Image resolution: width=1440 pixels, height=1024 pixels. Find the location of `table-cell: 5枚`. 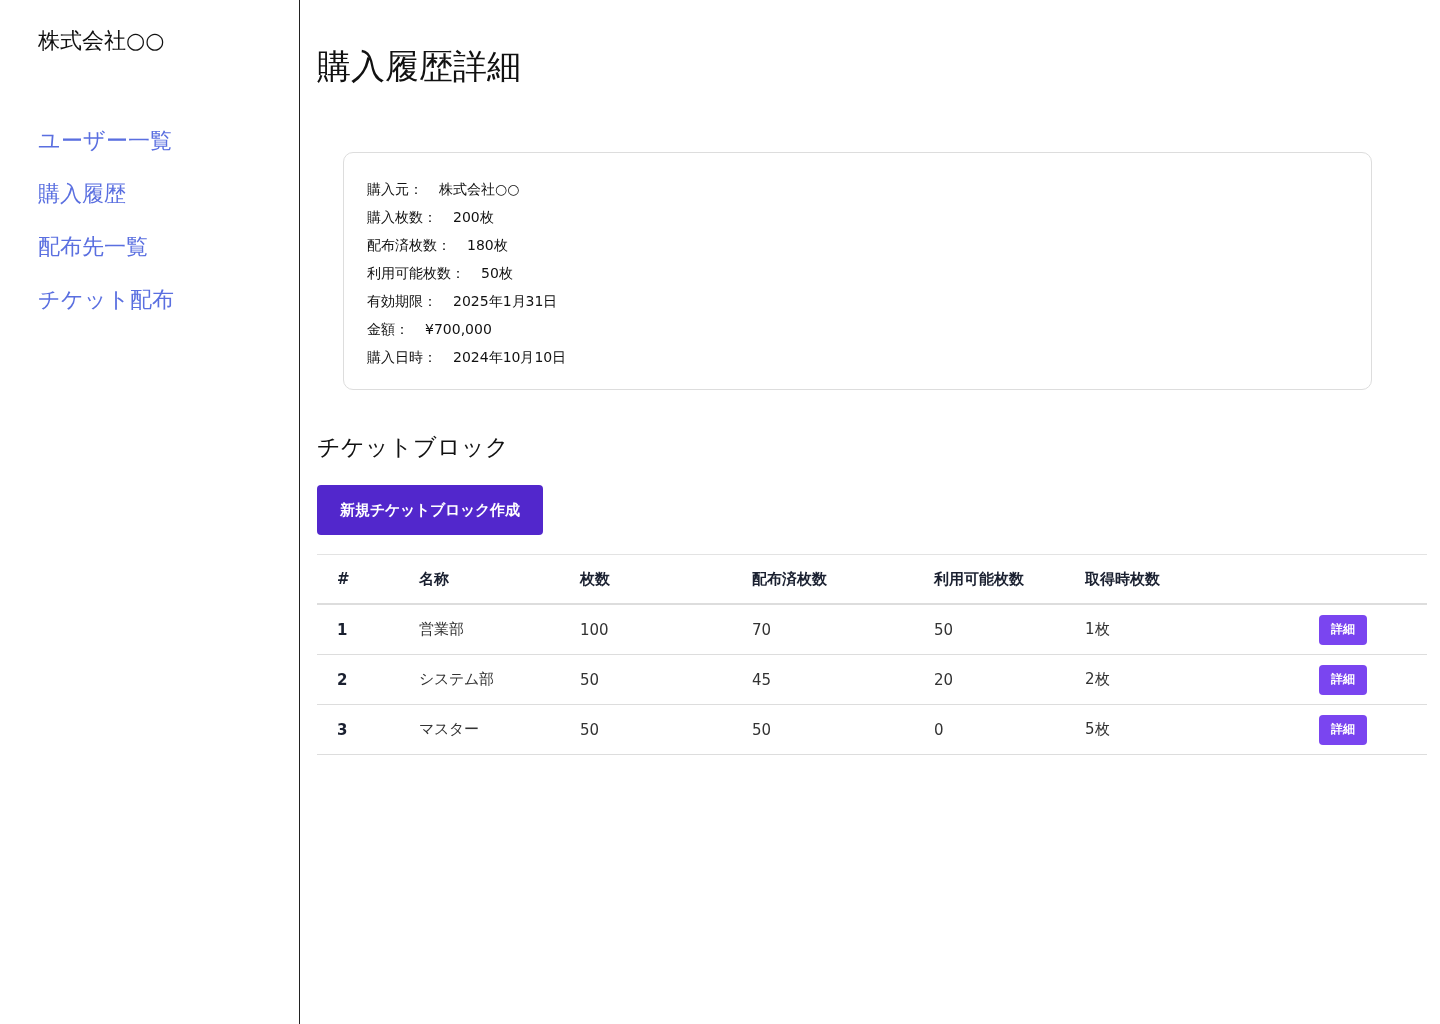

table-cell: 5枚 is located at coordinates (1097, 729).